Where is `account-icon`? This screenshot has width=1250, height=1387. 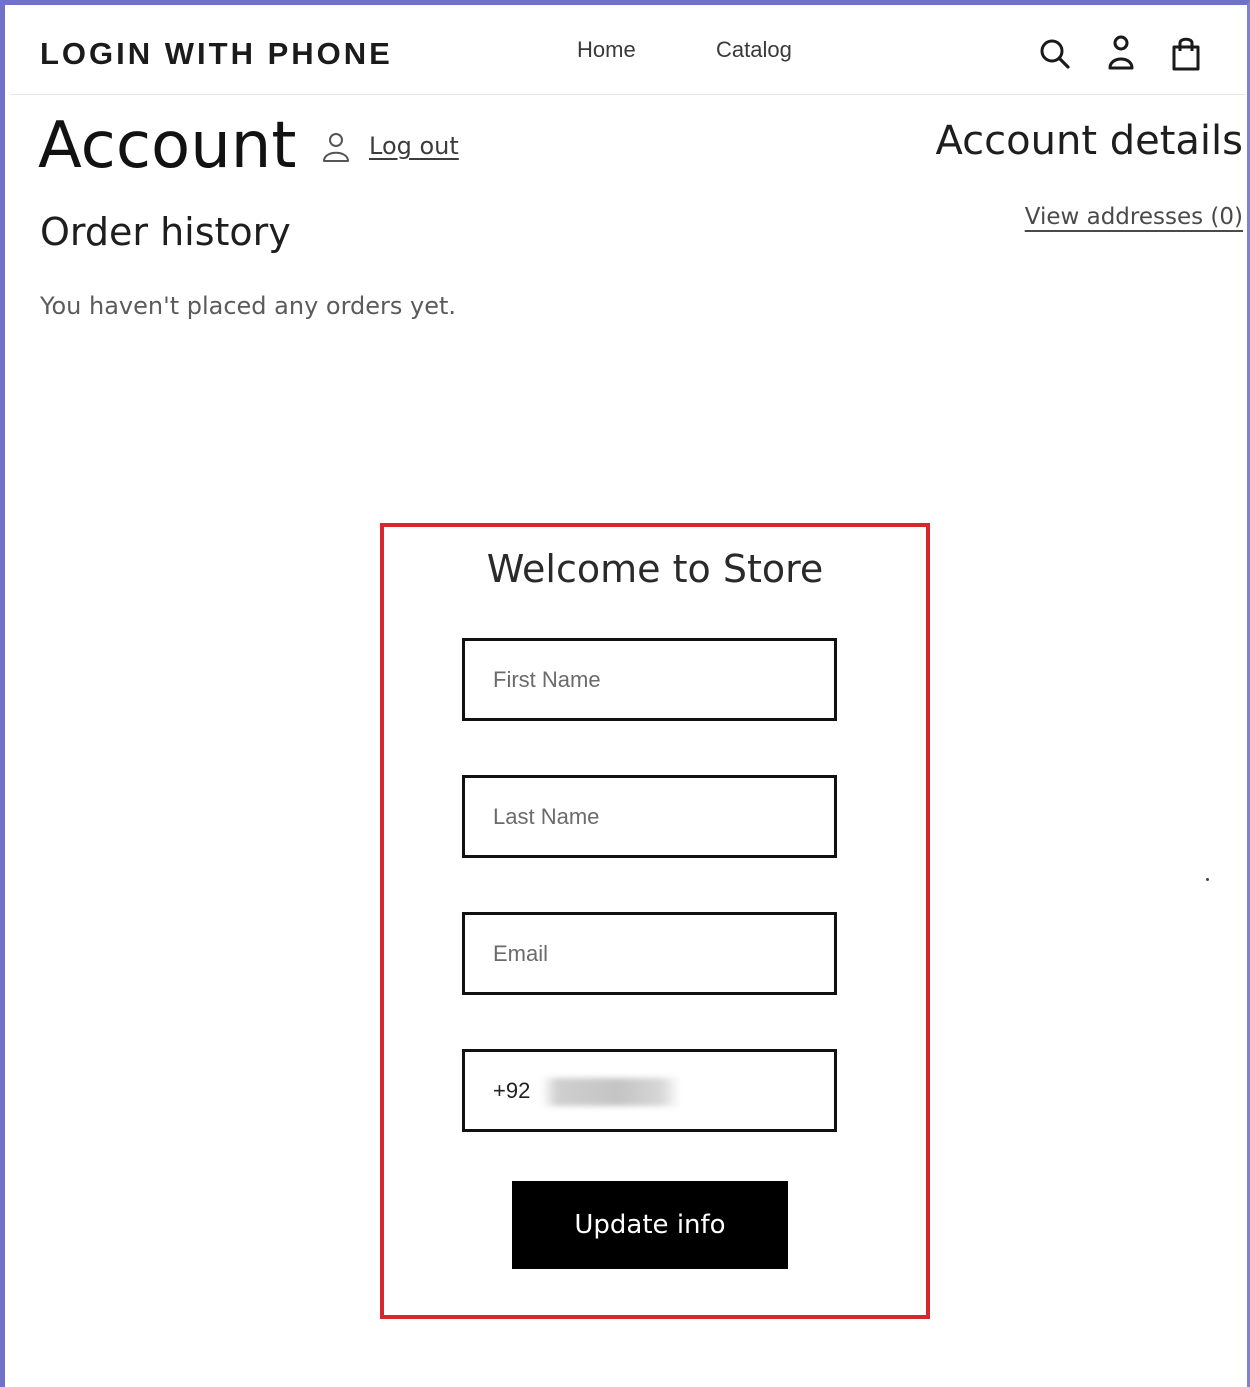 account-icon is located at coordinates (1121, 54).